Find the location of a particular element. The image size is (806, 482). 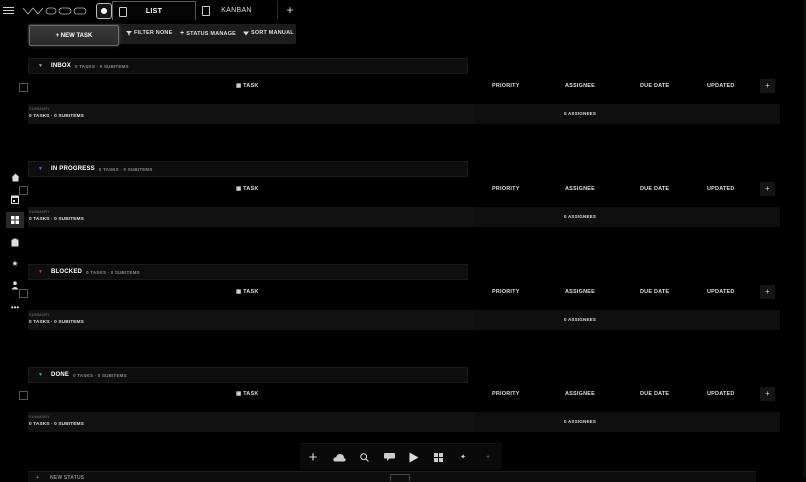

star-icon: ★ is located at coordinates (15, 263).